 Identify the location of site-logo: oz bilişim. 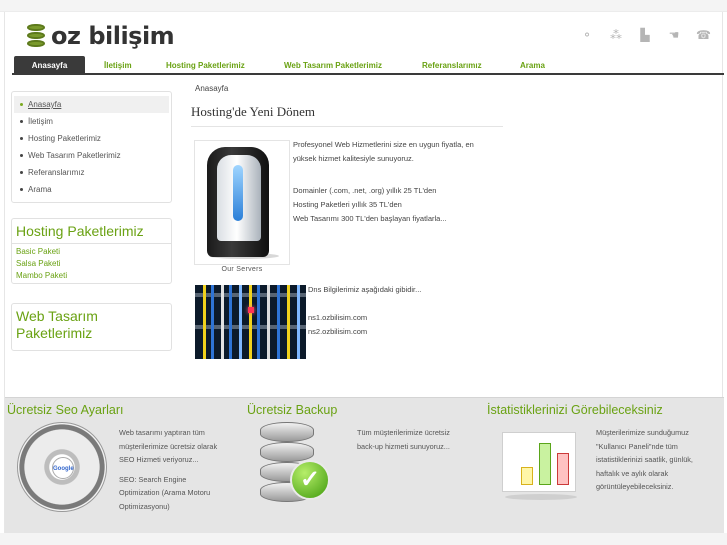
(101, 36).